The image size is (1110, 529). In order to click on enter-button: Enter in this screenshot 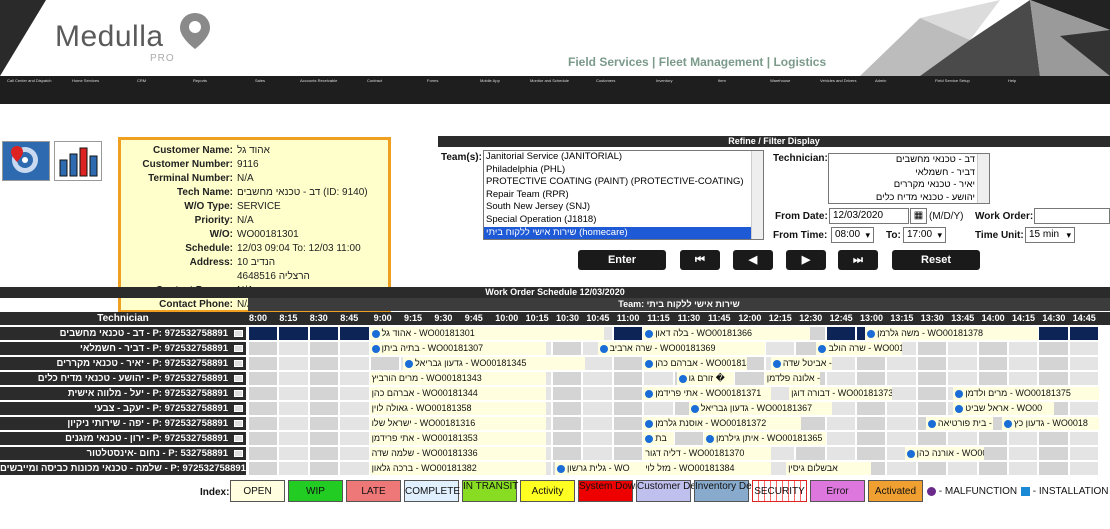, I will do `click(622, 260)`.